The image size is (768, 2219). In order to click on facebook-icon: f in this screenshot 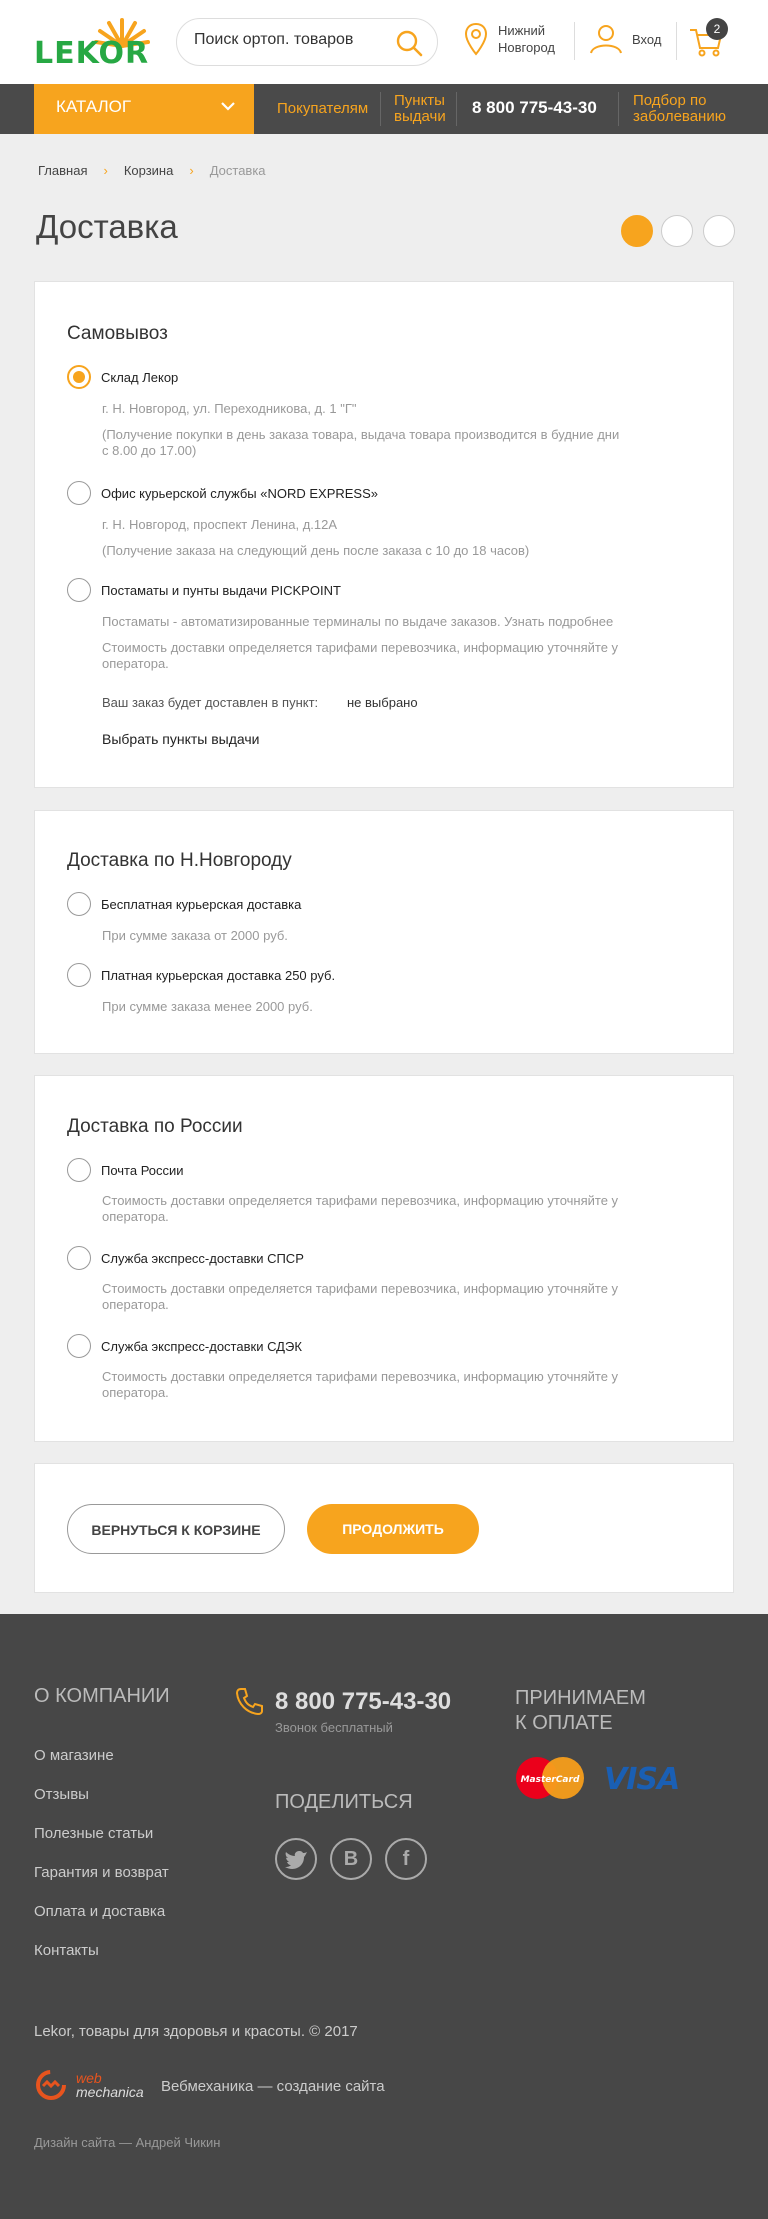, I will do `click(406, 1859)`.